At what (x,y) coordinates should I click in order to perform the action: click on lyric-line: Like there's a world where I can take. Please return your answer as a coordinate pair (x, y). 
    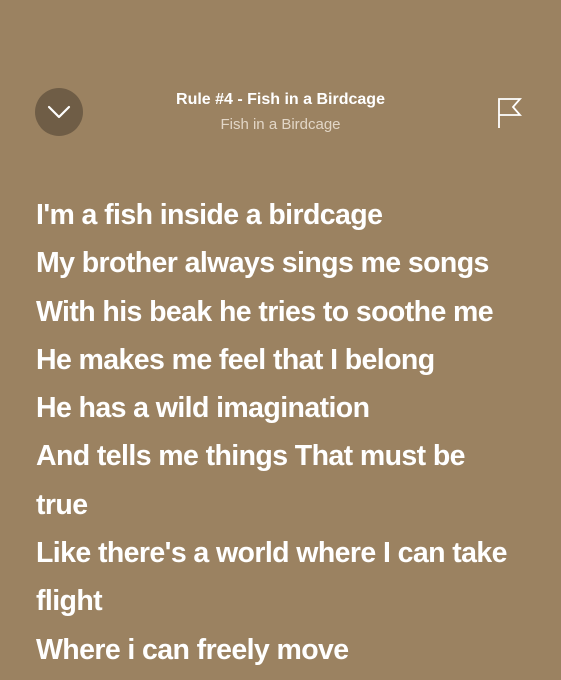
    Looking at the image, I should click on (286, 553).